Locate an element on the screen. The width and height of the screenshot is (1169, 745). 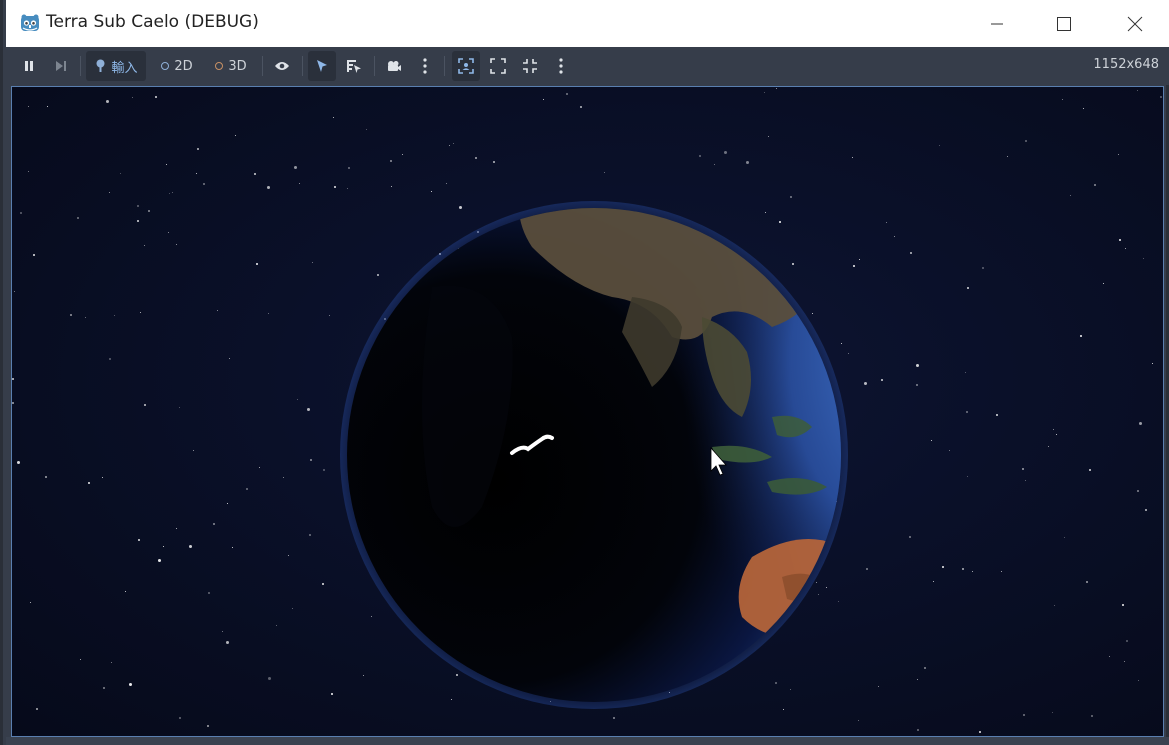
pause-icon is located at coordinates (29, 66).